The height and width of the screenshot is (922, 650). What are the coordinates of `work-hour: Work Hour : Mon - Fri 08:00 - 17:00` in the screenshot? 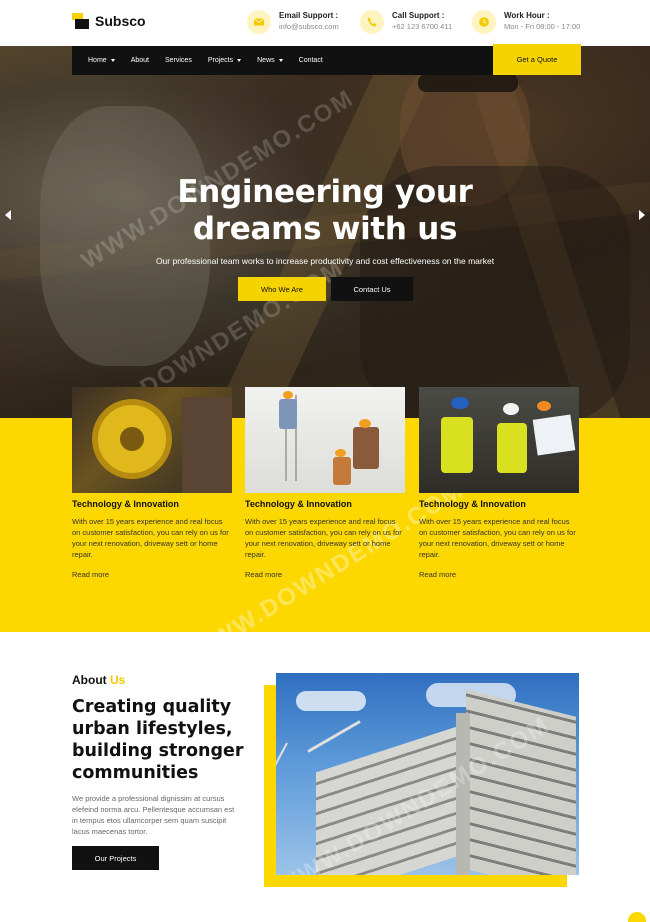 It's located at (526, 22).